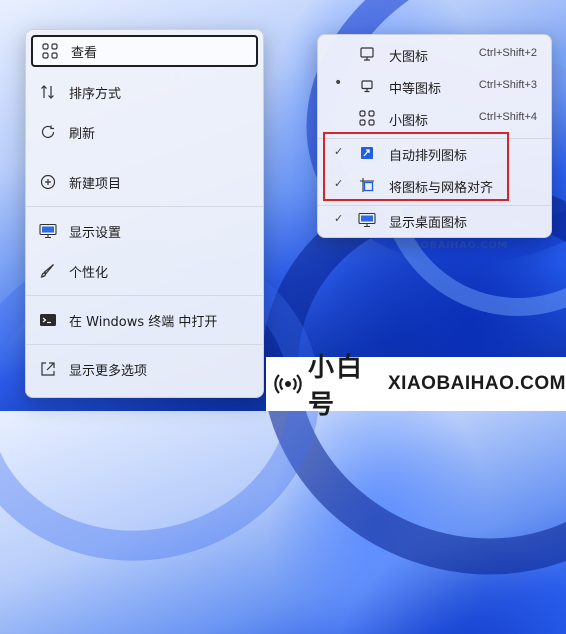 The height and width of the screenshot is (634, 566). I want to click on submenu-item-label: 显示桌面图标, so click(428, 223).